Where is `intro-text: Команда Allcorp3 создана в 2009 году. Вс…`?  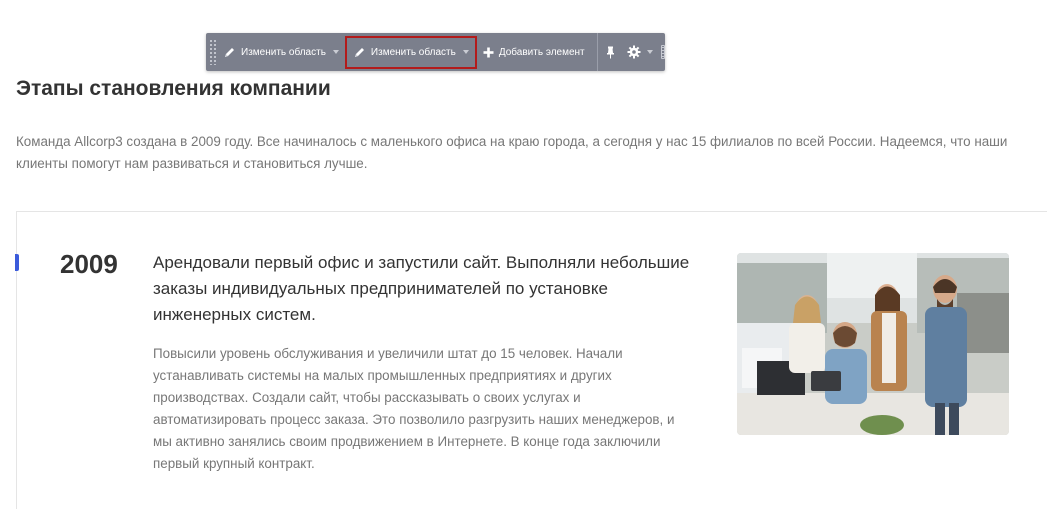
intro-text: Команда Allcorp3 создана в 2009 году. Вс… is located at coordinates (512, 152).